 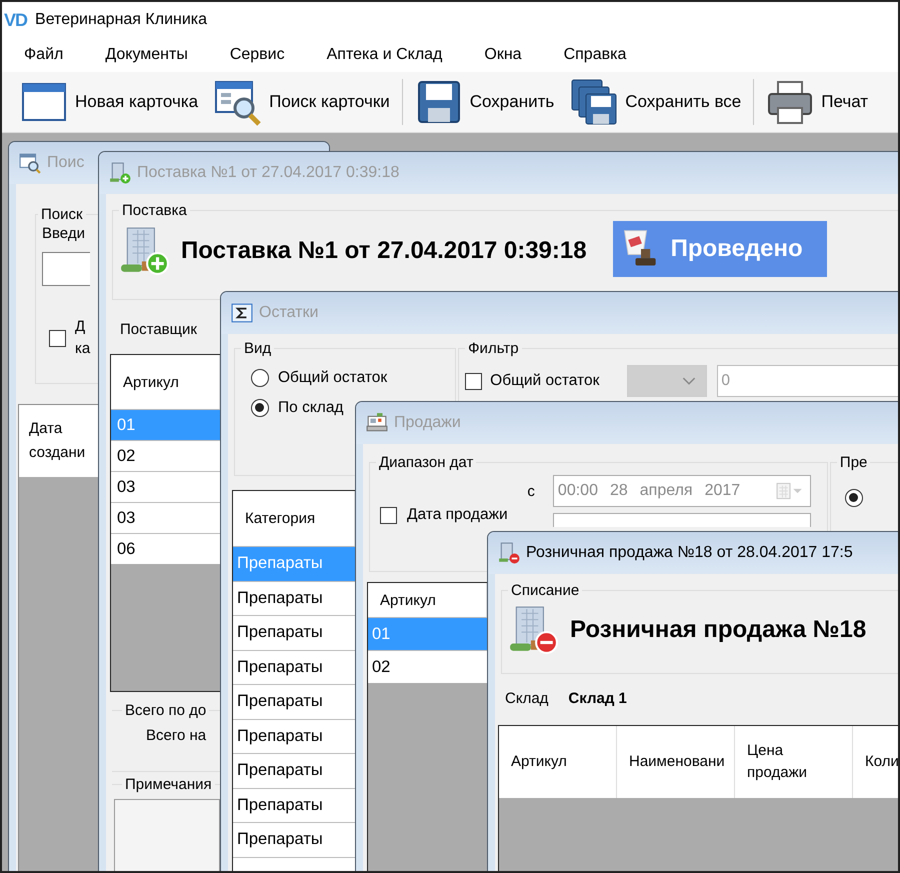 What do you see at coordinates (545, 381) in the screenshot?
I see `checkbox-label: Общий остаток` at bounding box center [545, 381].